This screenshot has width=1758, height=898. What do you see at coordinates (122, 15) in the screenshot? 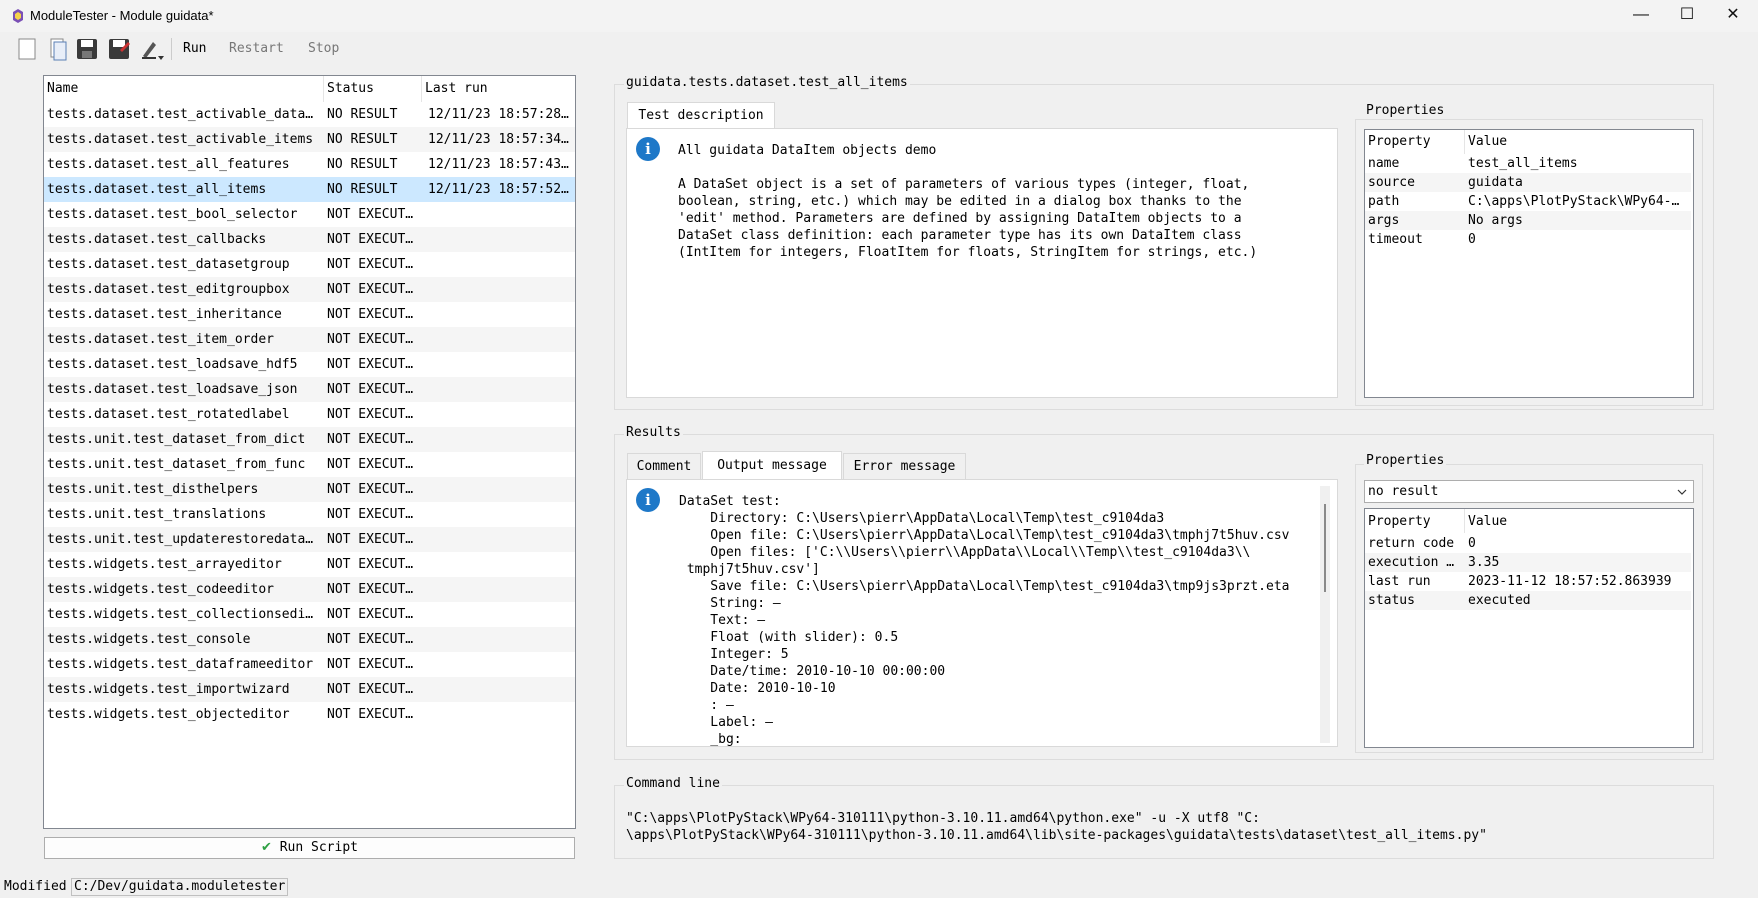
I see `window-title: ModuleTester - Module guidata*` at bounding box center [122, 15].